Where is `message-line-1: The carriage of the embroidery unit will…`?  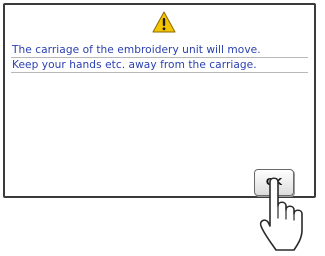 message-line-1: The carriage of the embroidery unit will… is located at coordinates (136, 50).